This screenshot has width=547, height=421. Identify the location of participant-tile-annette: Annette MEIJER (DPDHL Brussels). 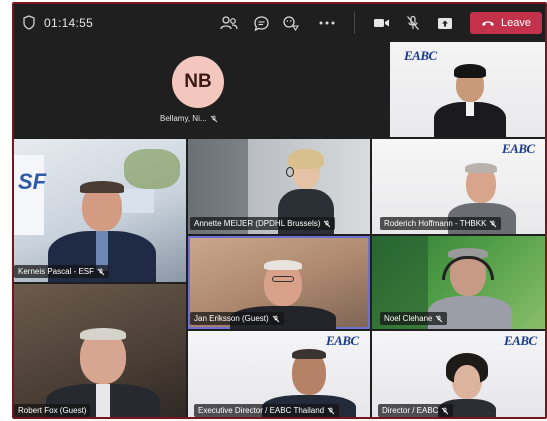
(279, 186).